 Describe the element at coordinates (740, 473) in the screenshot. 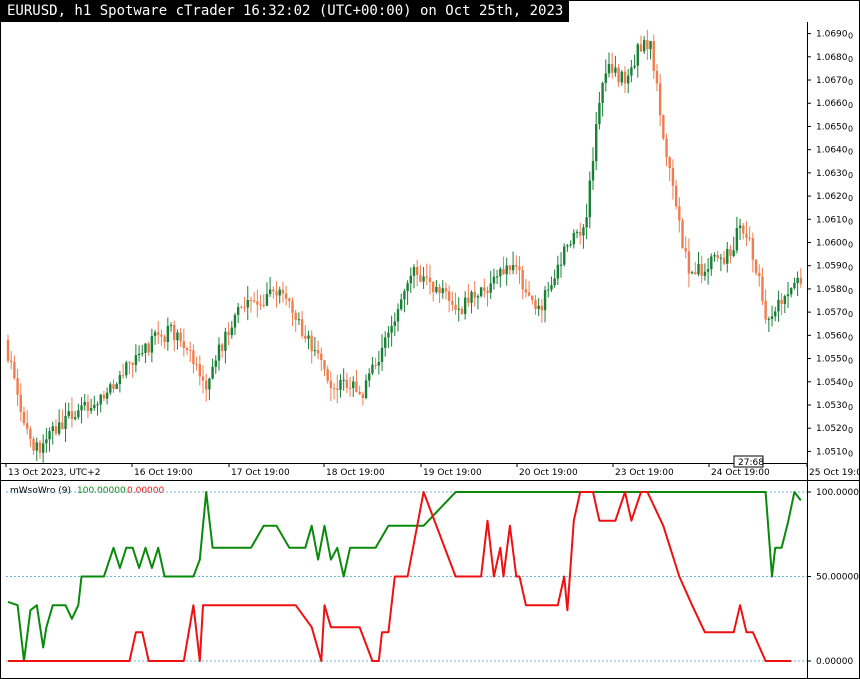

I see `time-axis-label: 24 Oct 19:00` at that location.